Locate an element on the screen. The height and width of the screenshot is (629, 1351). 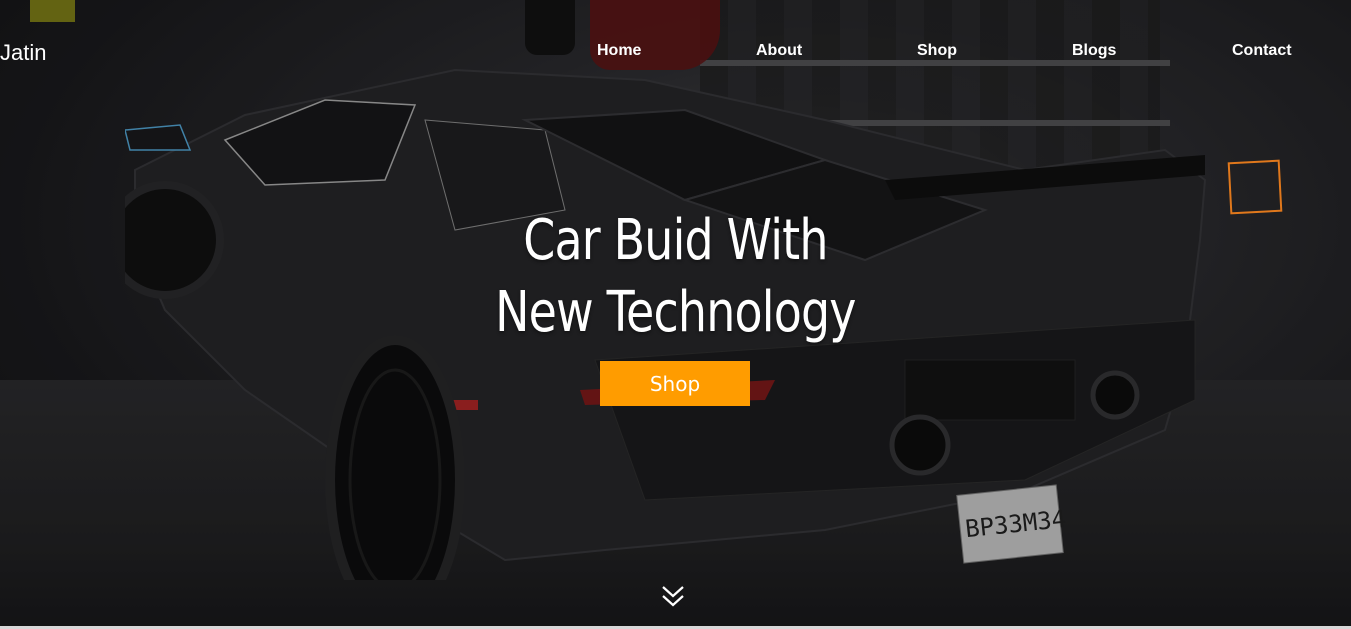
nav-item-blogs: Blogs is located at coordinates (1094, 51).